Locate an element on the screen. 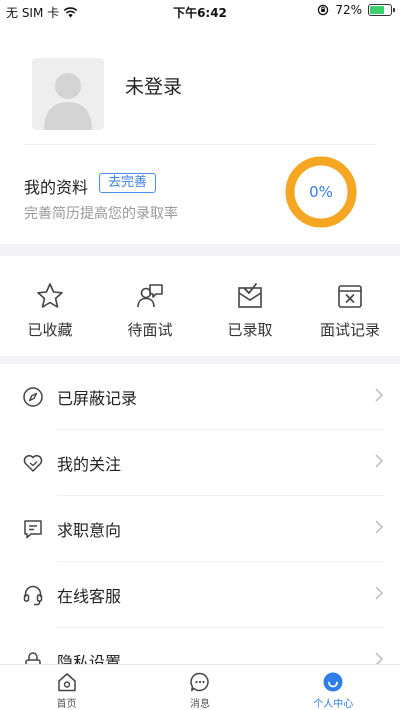  battery-icon is located at coordinates (381, 10).